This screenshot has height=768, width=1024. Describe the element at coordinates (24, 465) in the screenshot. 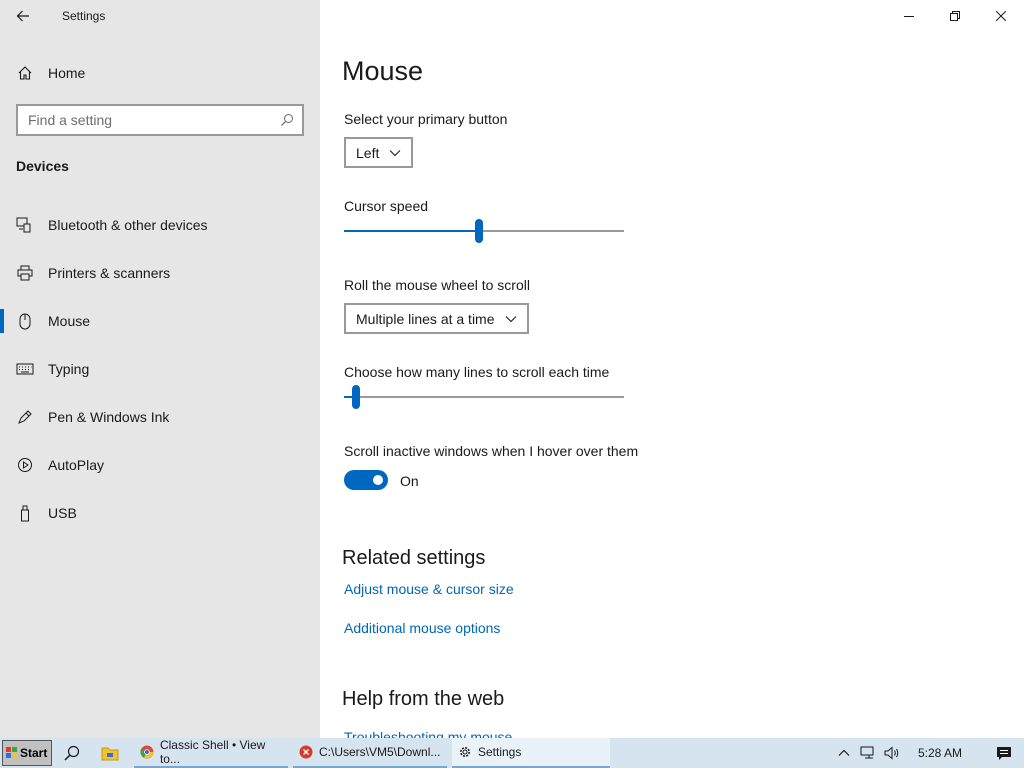

I see `autoplay-icon` at that location.